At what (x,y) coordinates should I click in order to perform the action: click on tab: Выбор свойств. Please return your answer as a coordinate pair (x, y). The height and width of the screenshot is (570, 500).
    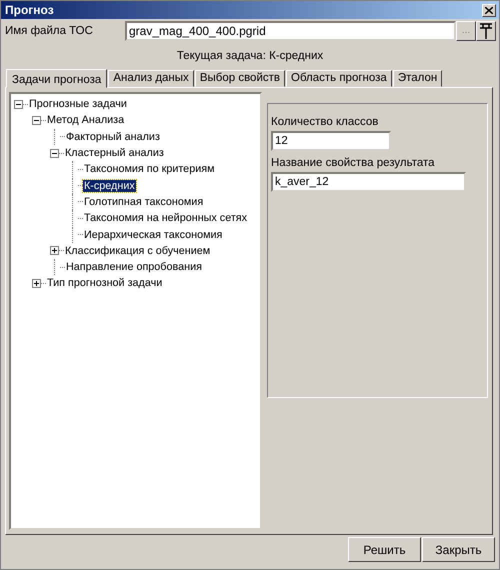
    Looking at the image, I should click on (239, 78).